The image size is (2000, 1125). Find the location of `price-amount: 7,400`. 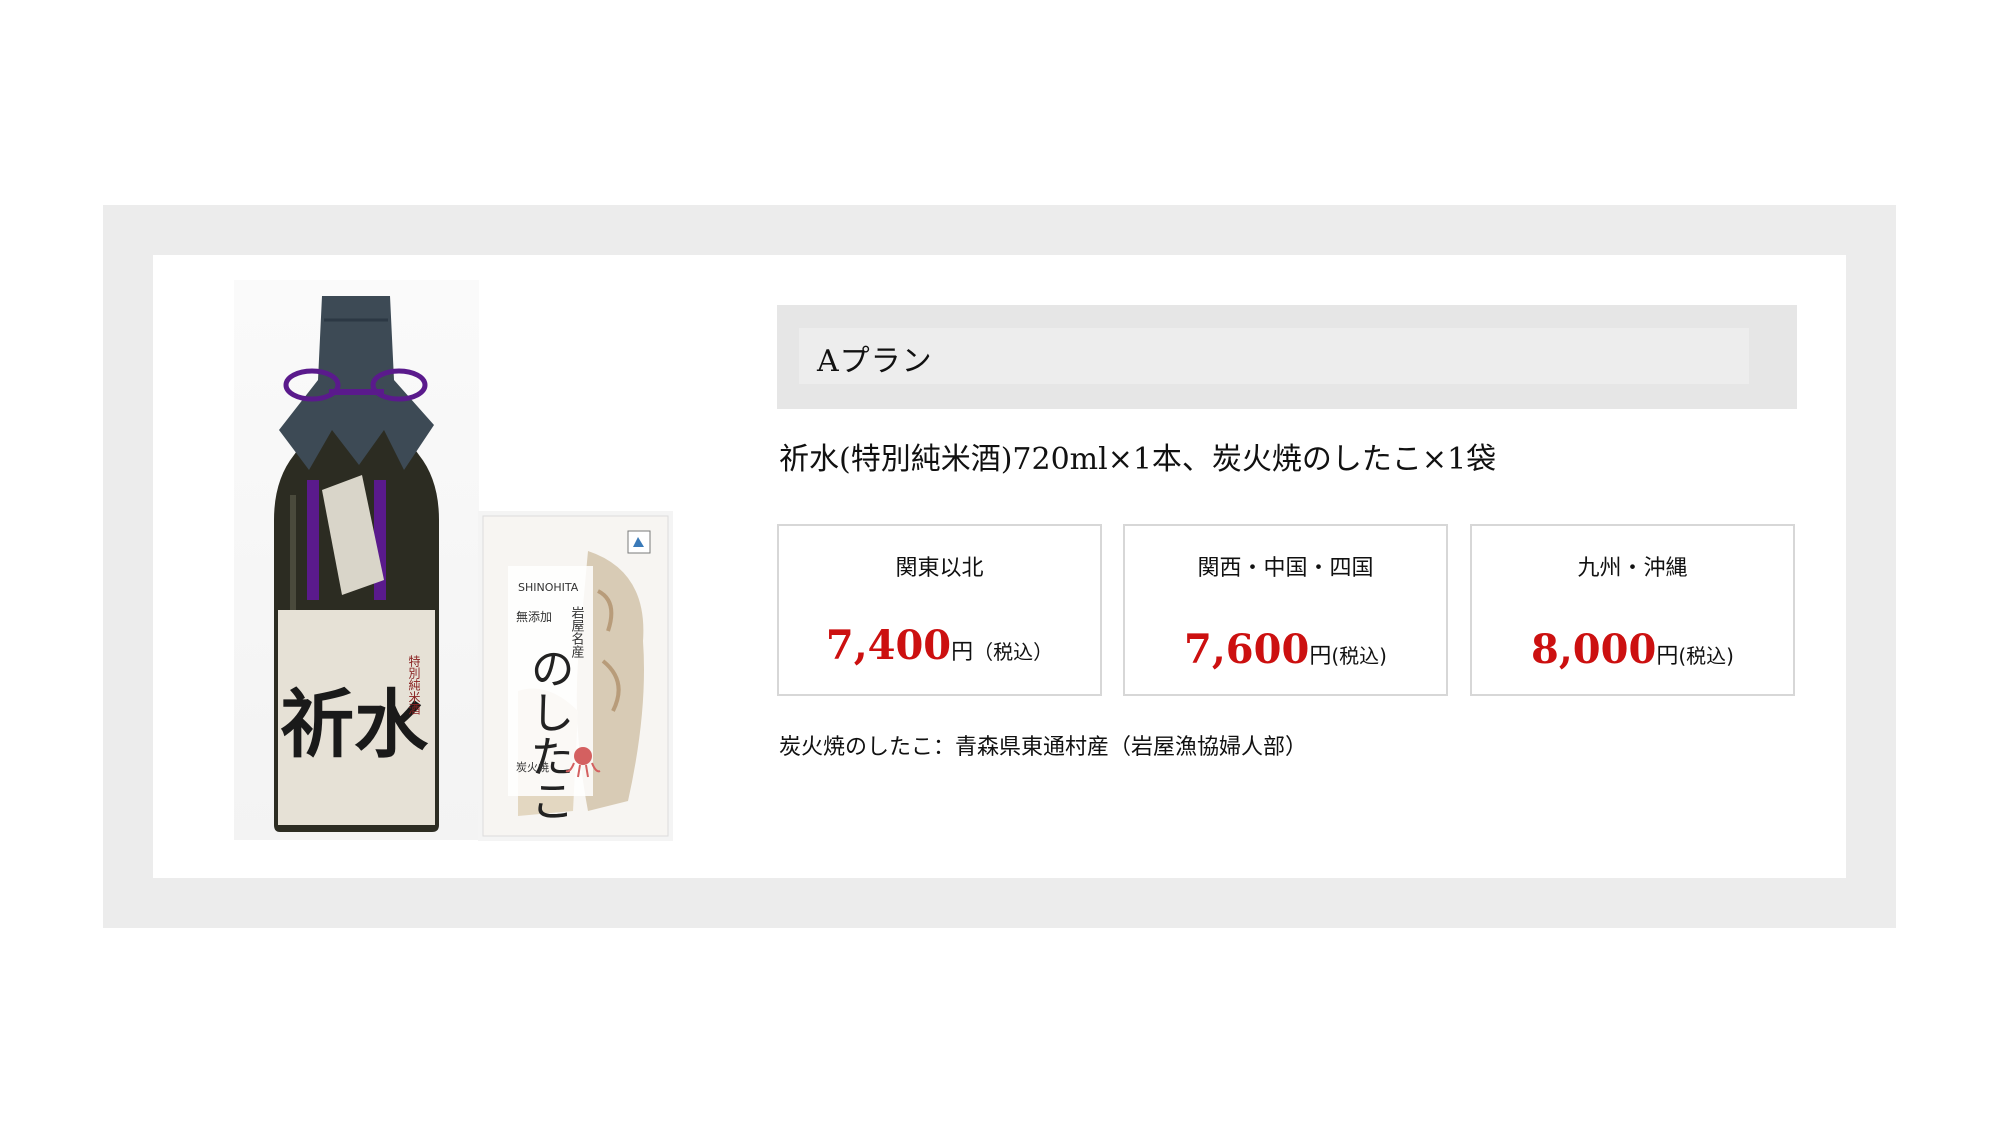

price-amount: 7,400 is located at coordinates (888, 645).